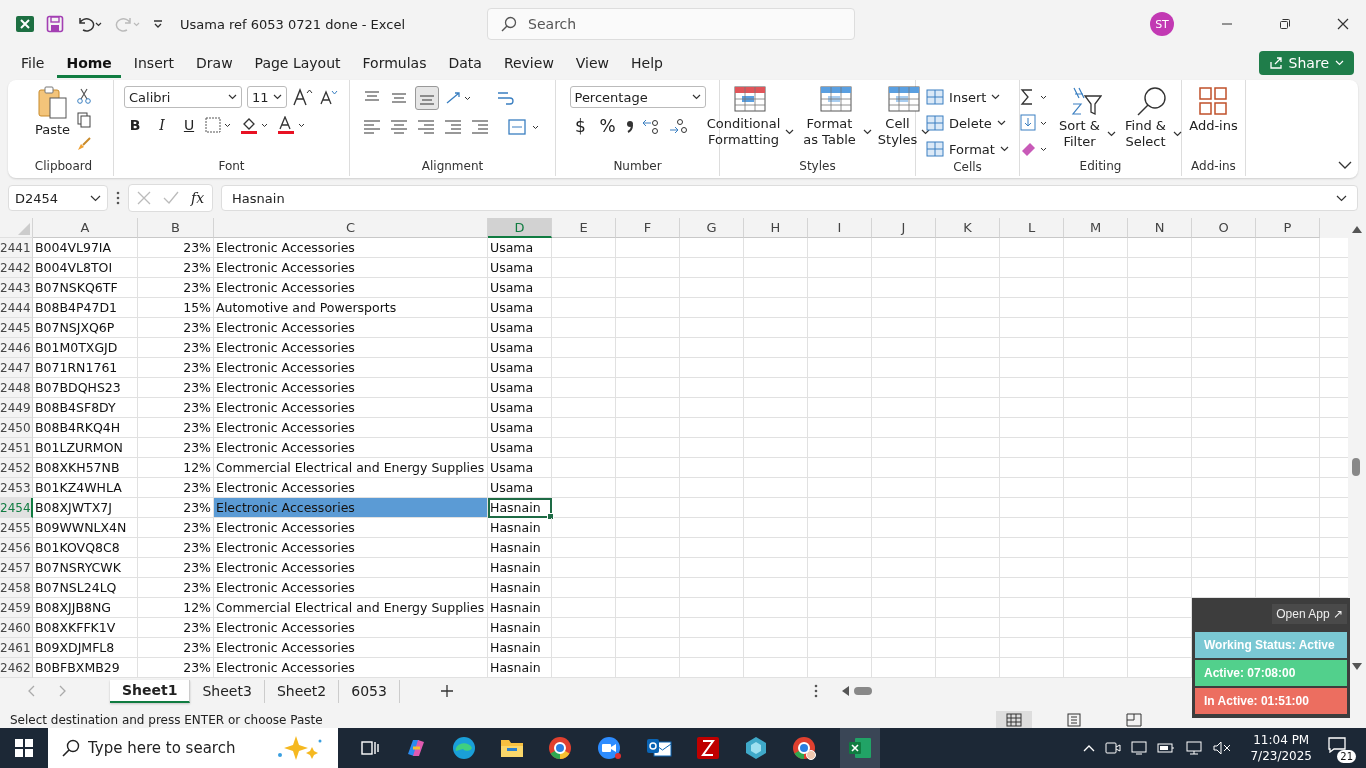  What do you see at coordinates (162, 125) in the screenshot?
I see `font-style-button: I` at bounding box center [162, 125].